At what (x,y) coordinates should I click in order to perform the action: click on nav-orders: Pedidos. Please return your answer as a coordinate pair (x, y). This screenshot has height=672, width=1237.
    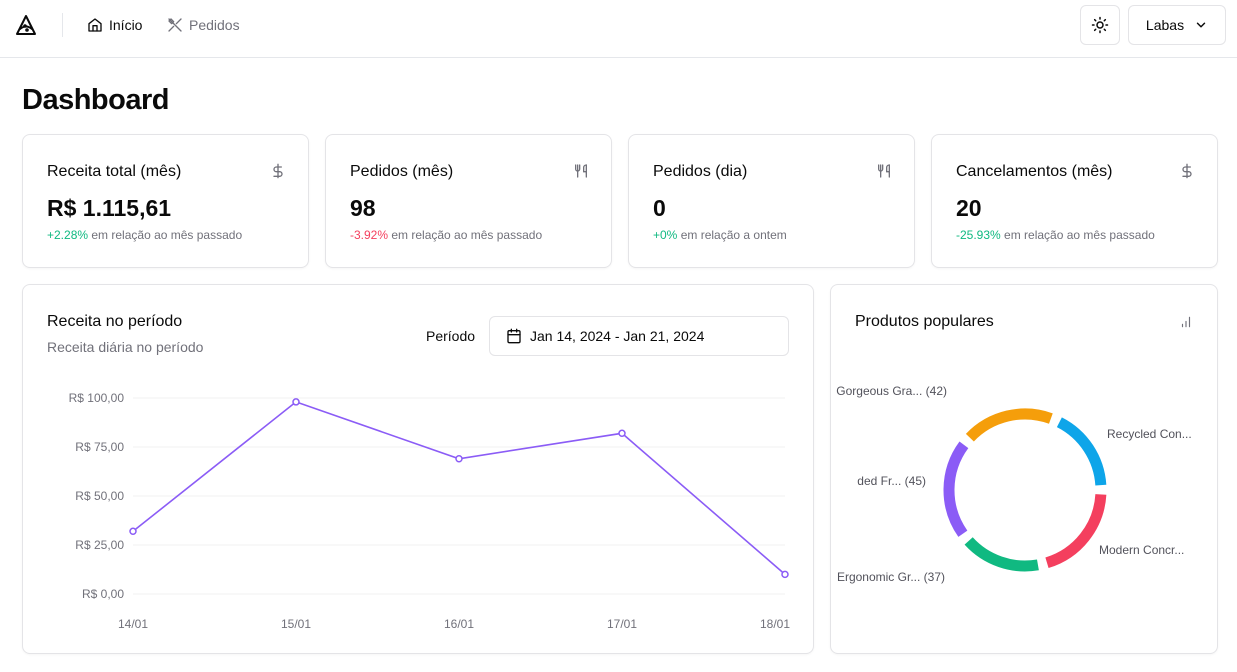
    Looking at the image, I should click on (203, 25).